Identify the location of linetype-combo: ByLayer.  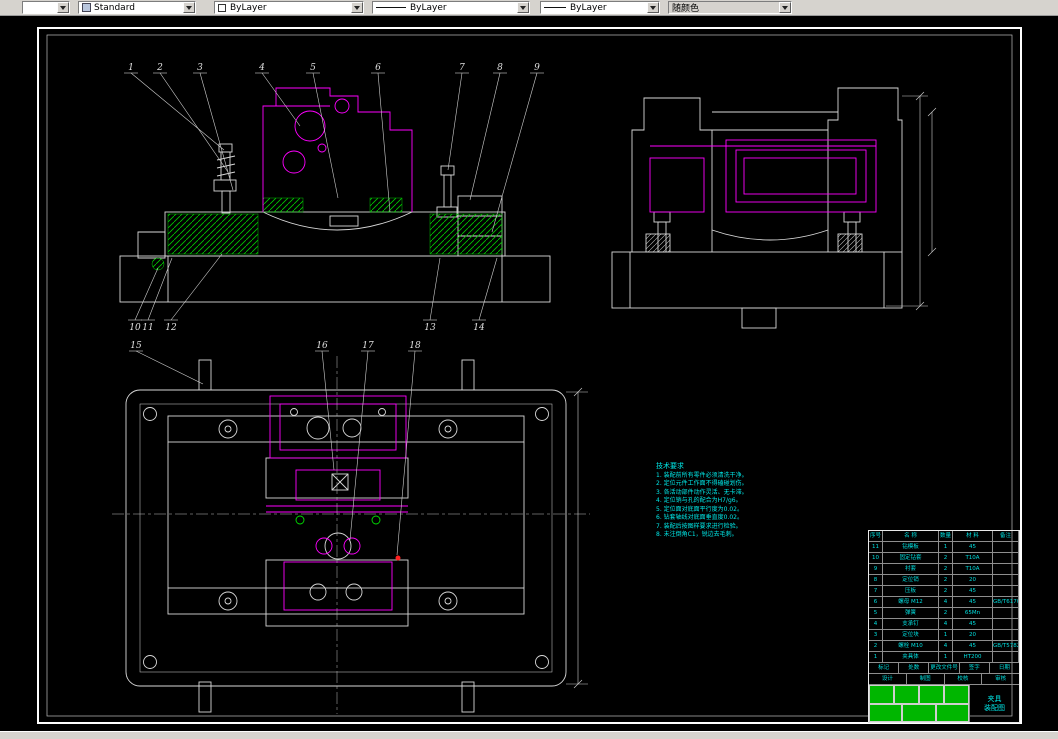
(451, 7).